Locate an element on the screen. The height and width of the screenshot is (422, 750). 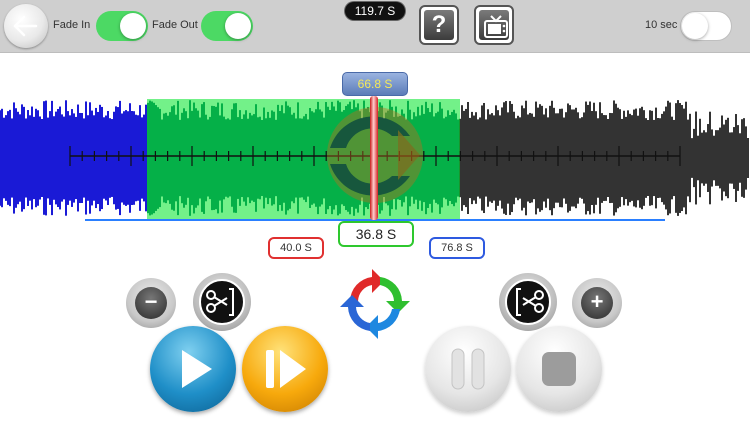
trim-start-button is located at coordinates (222, 302).